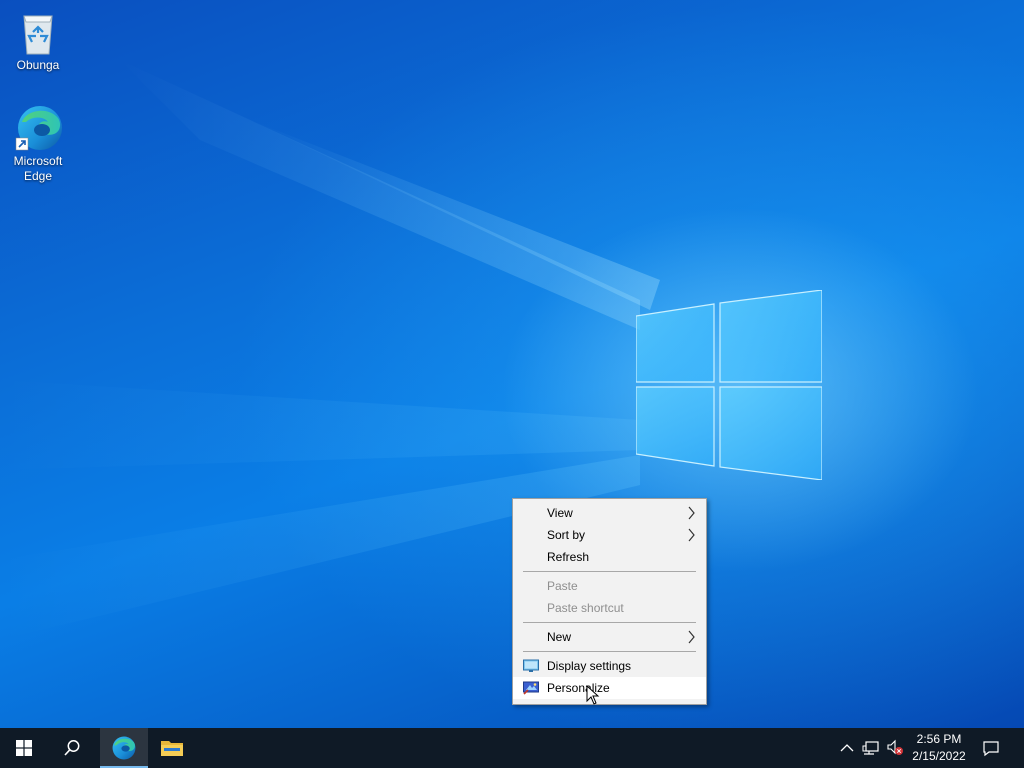  Describe the element at coordinates (895, 748) in the screenshot. I see `volume-muted-icon` at that location.